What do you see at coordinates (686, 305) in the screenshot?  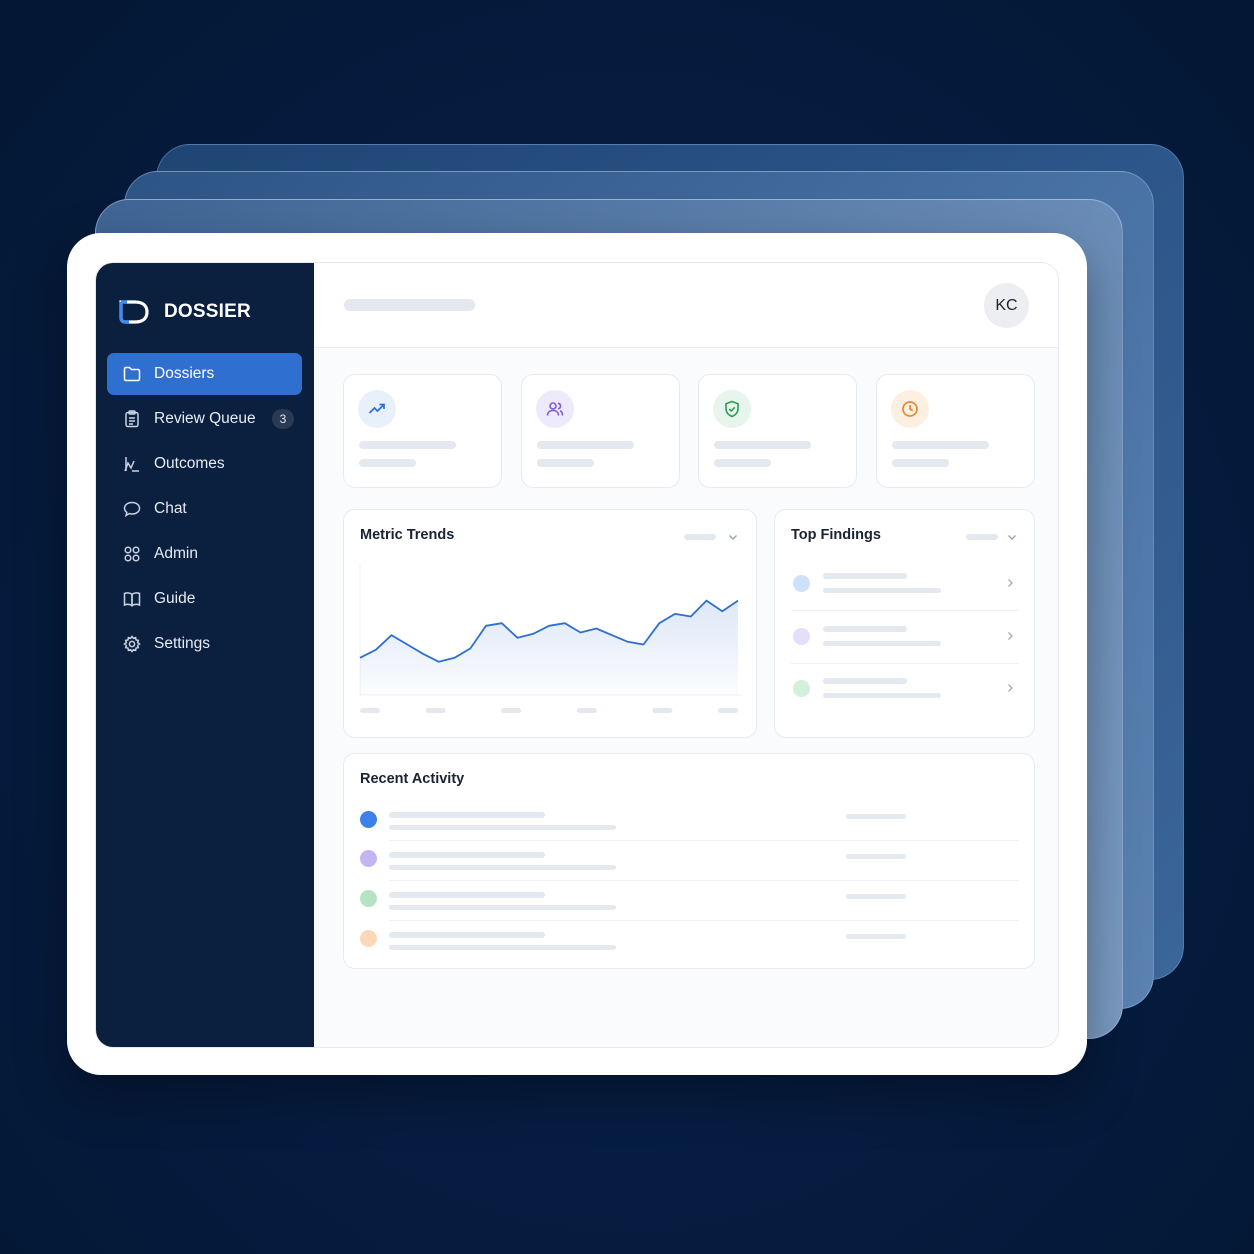 I see `top-bar: KC` at bounding box center [686, 305].